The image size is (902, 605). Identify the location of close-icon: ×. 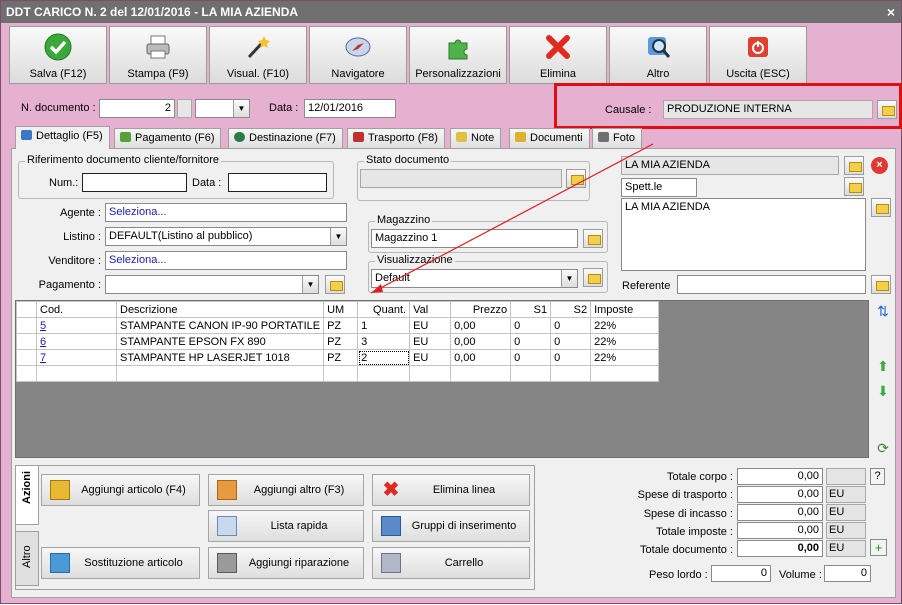
(891, 12).